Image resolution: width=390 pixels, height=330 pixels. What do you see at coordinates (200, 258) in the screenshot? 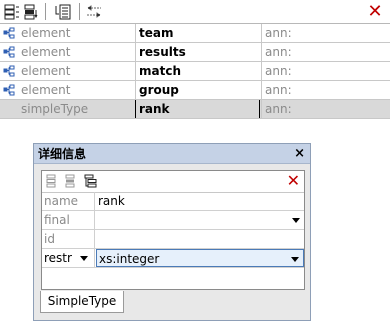
I see `restriction-type-select: xs:integer` at bounding box center [200, 258].